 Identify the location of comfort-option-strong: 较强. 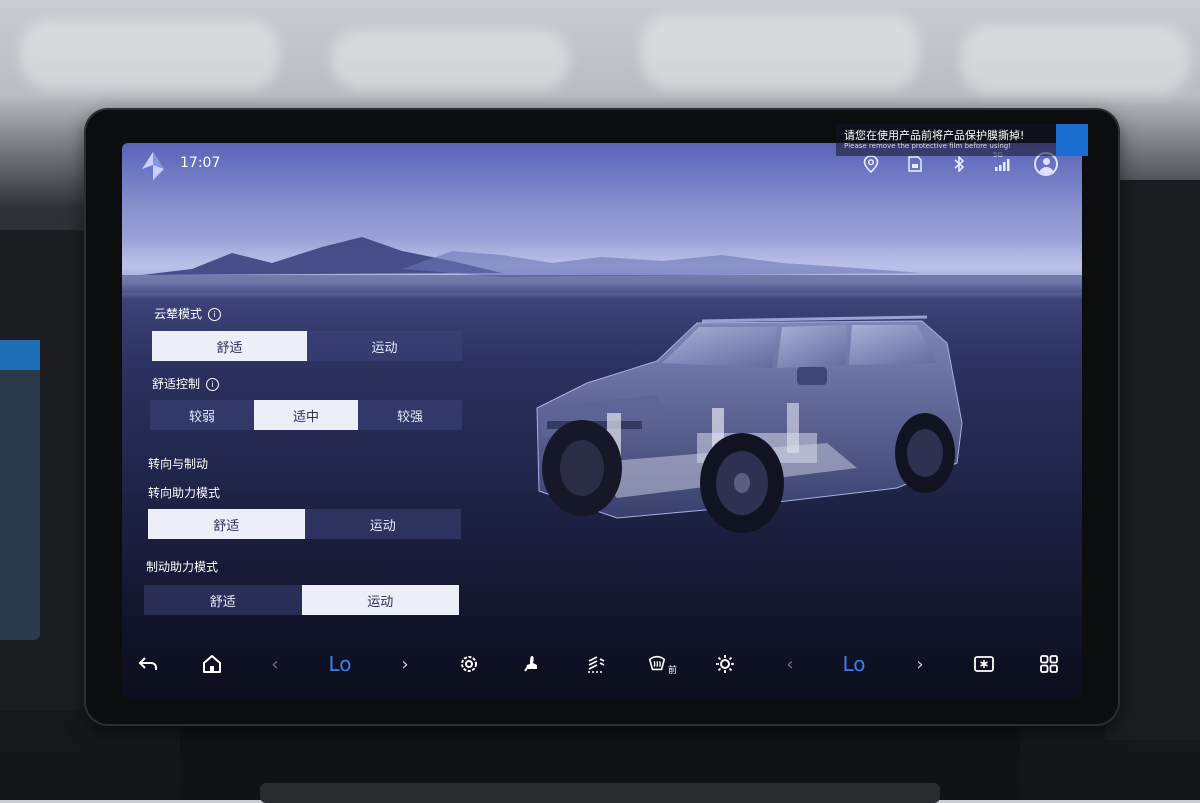
(410, 415).